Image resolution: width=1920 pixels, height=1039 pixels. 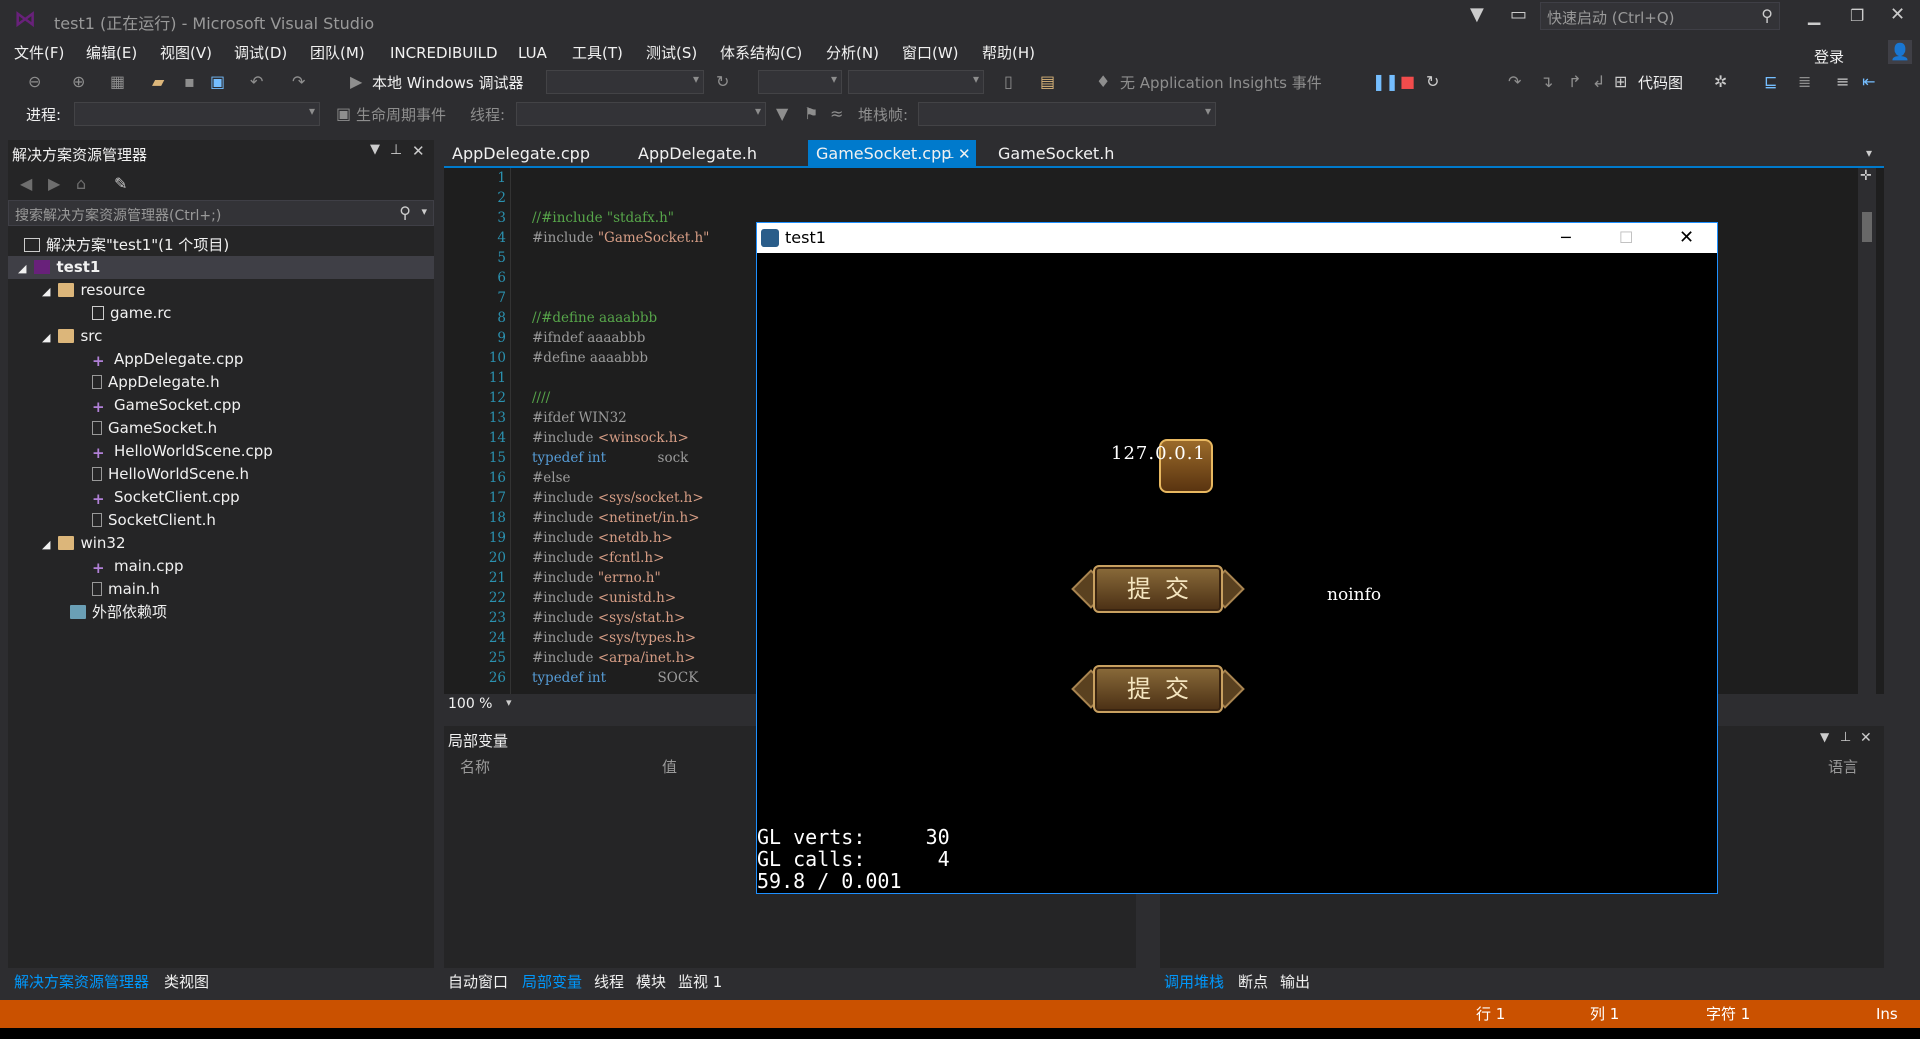 What do you see at coordinates (641, 114) in the screenshot?
I see `thread-combo` at bounding box center [641, 114].